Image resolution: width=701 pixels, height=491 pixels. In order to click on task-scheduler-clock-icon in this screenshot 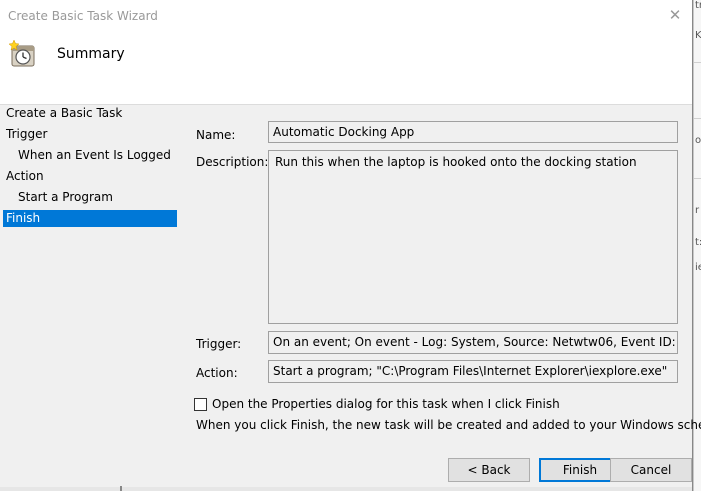, I will do `click(21, 53)`.